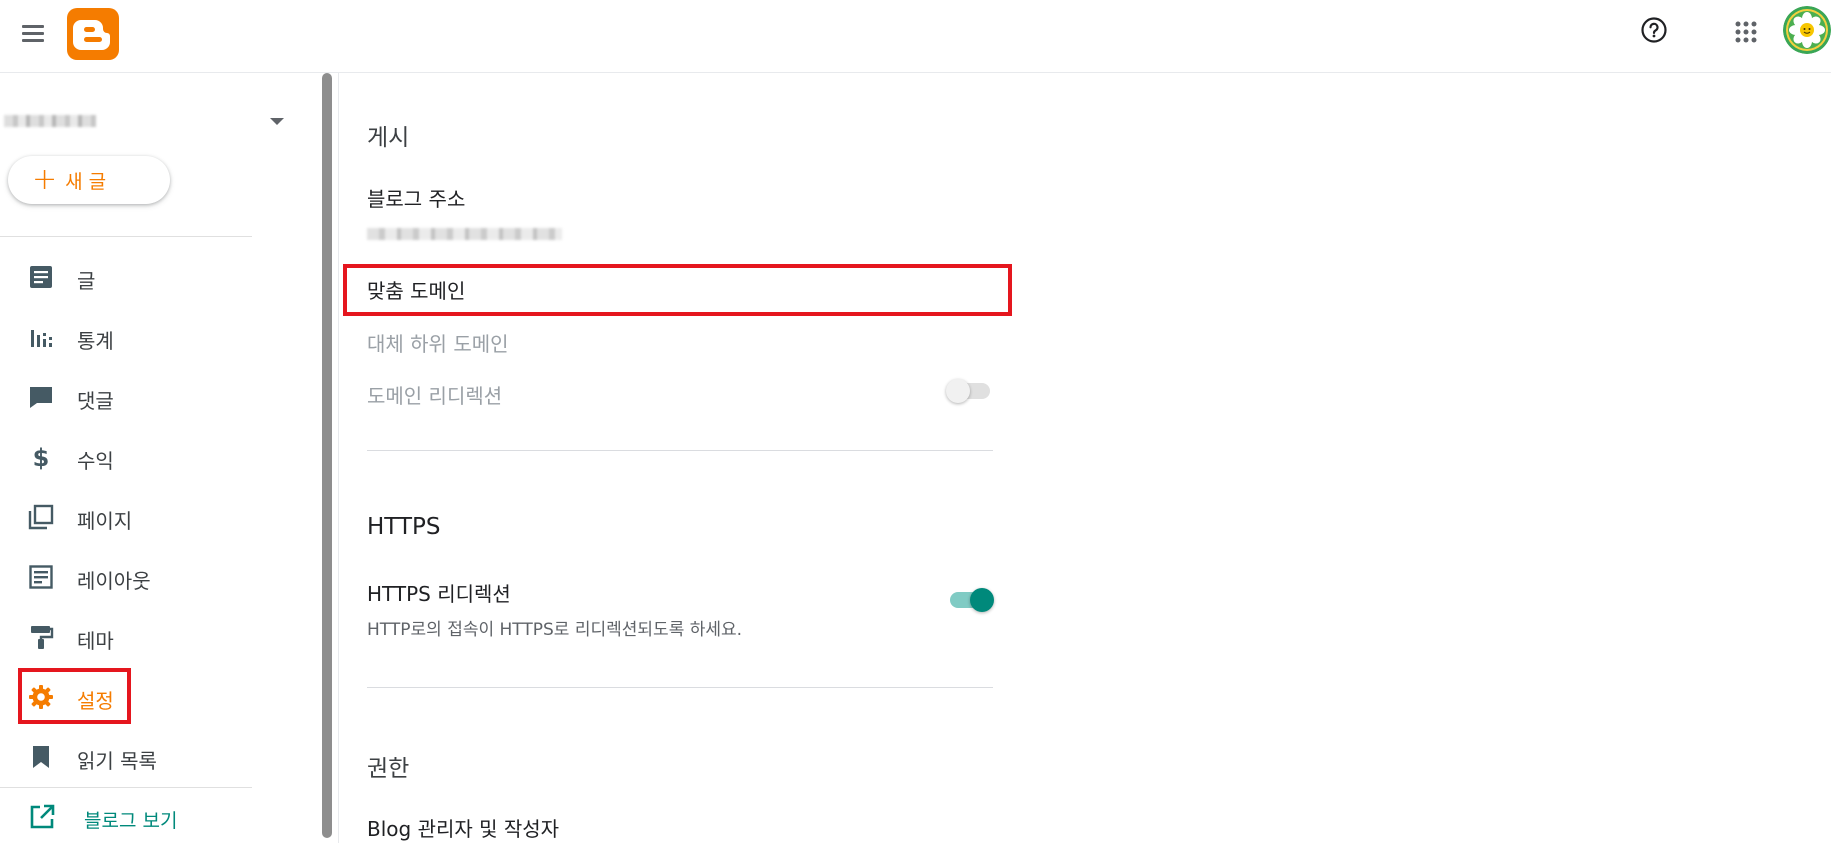 The image size is (1831, 843). I want to click on layout-icon, so click(41, 577).